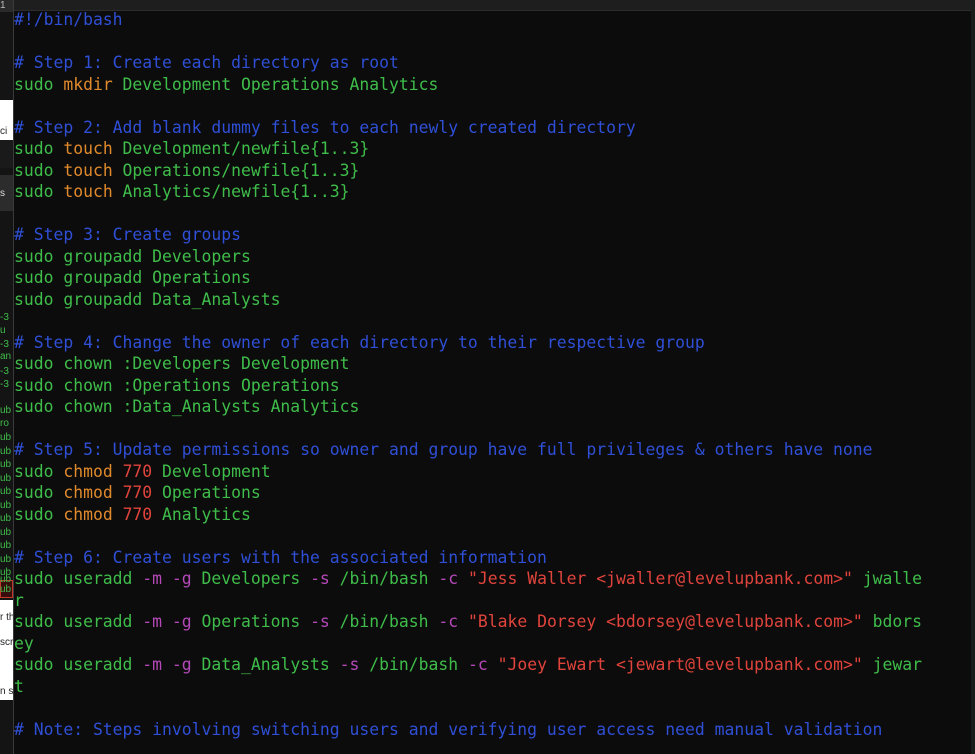  What do you see at coordinates (3, 5) in the screenshot?
I see `background-text-fragment: 1` at bounding box center [3, 5].